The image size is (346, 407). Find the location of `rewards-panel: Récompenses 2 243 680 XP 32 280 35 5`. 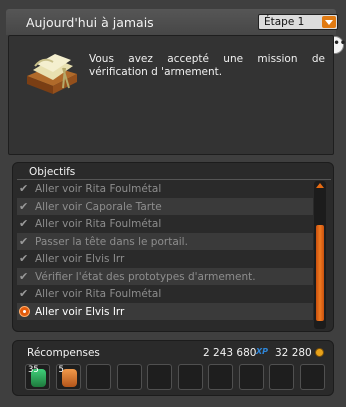

rewards-panel: Récompenses 2 243 680 XP 32 280 35 5 is located at coordinates (173, 368).